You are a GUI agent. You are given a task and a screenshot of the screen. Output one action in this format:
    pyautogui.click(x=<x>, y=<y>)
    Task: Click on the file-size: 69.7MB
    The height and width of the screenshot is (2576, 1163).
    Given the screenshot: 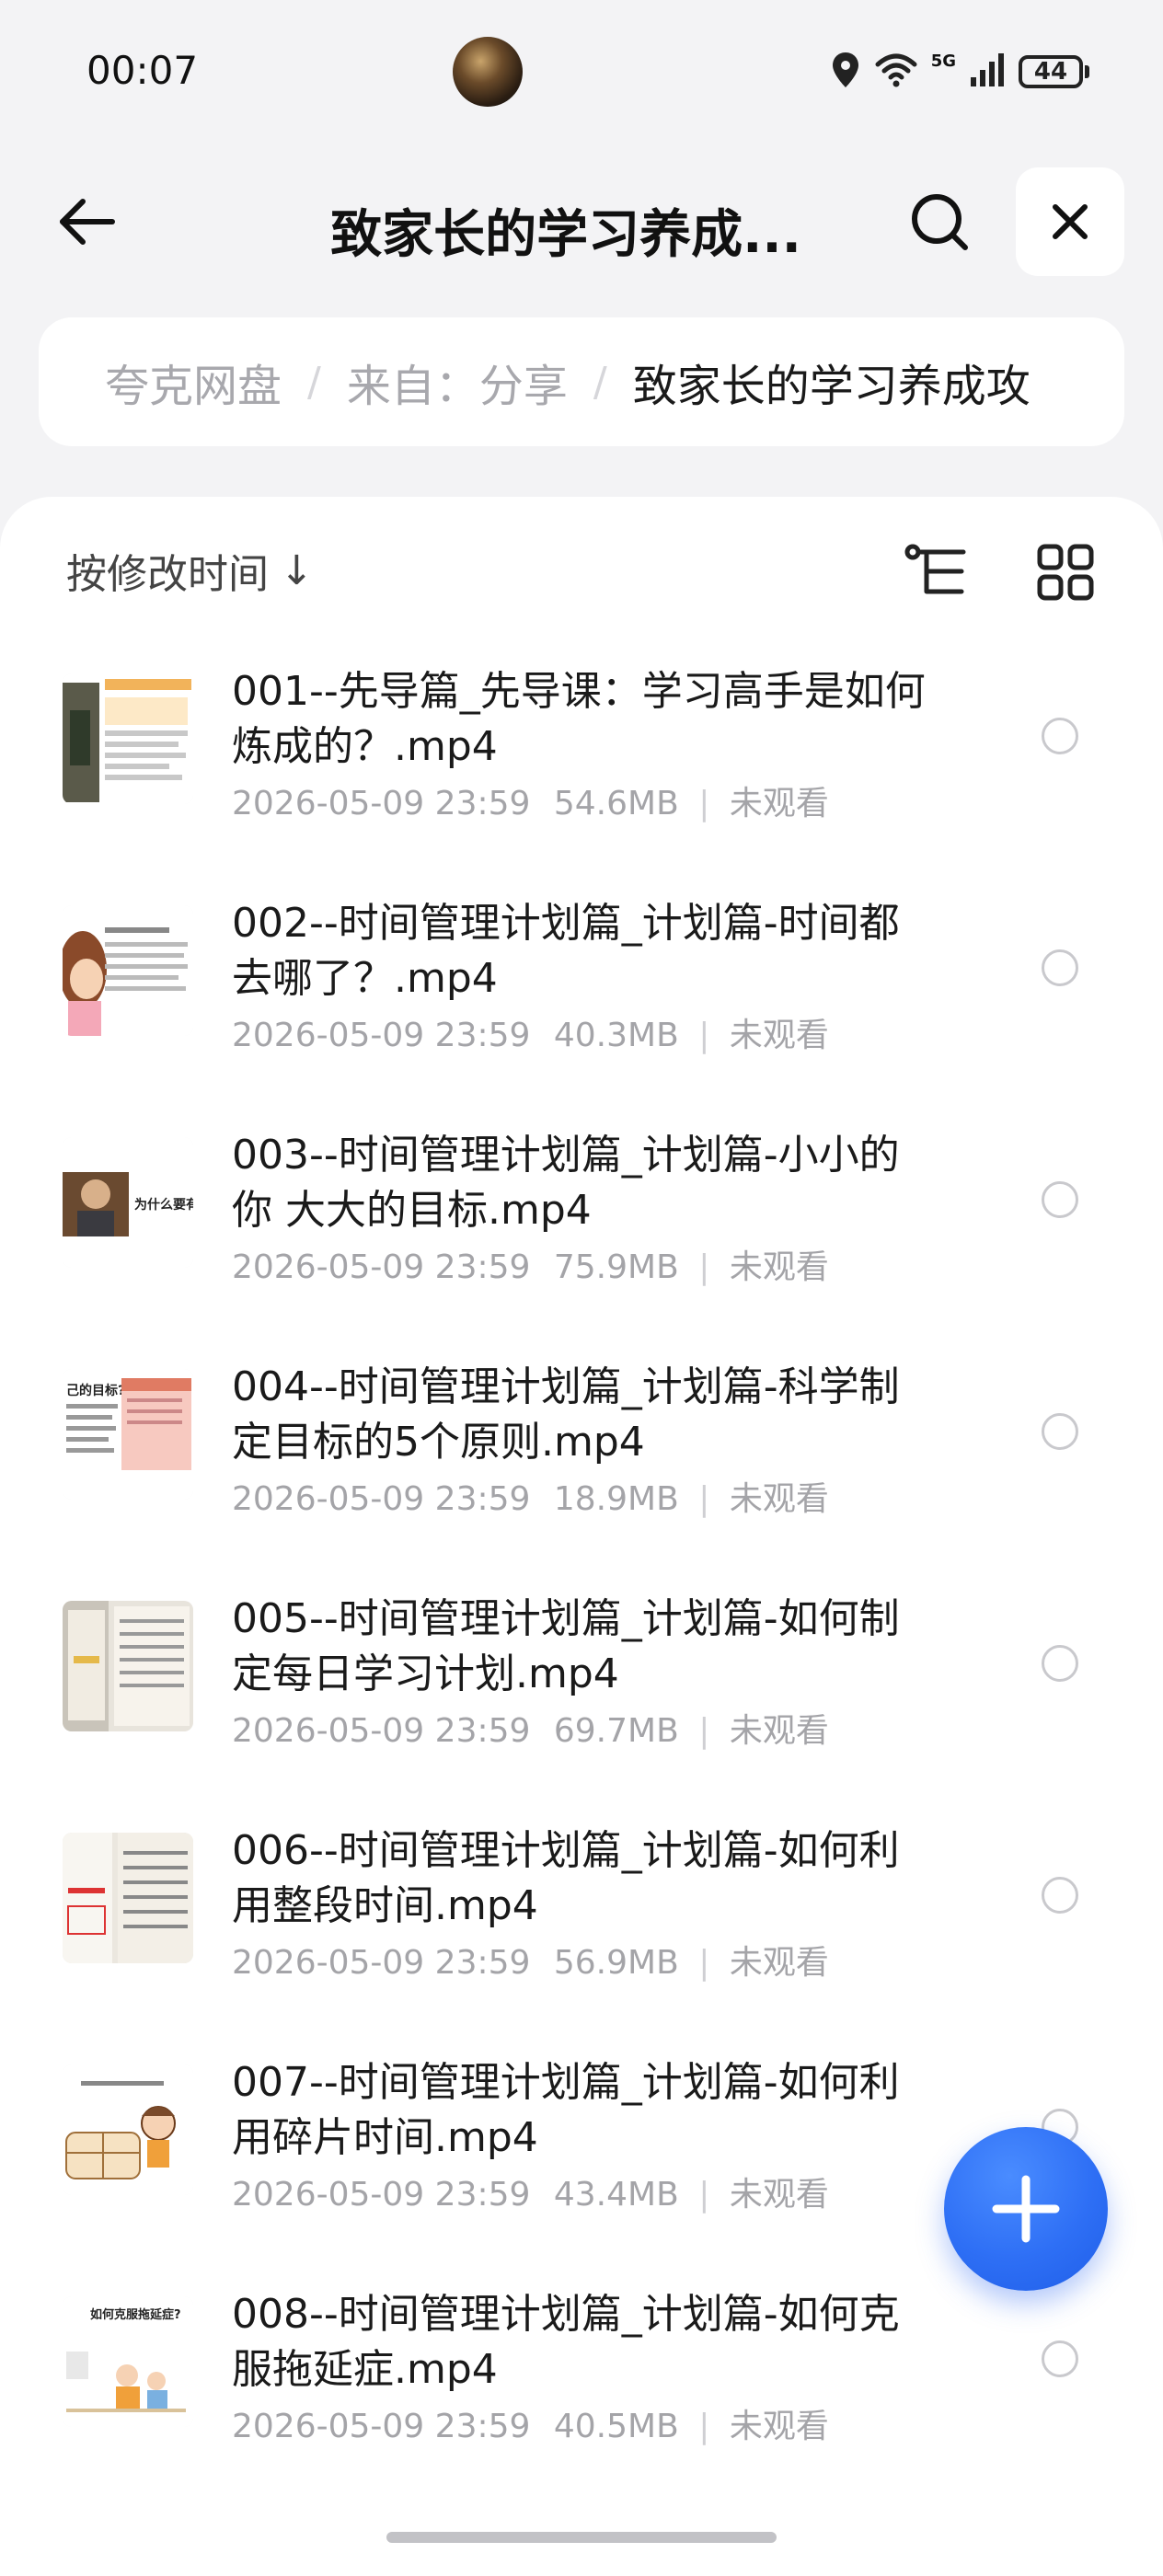 What is the action you would take?
    pyautogui.click(x=616, y=1731)
    